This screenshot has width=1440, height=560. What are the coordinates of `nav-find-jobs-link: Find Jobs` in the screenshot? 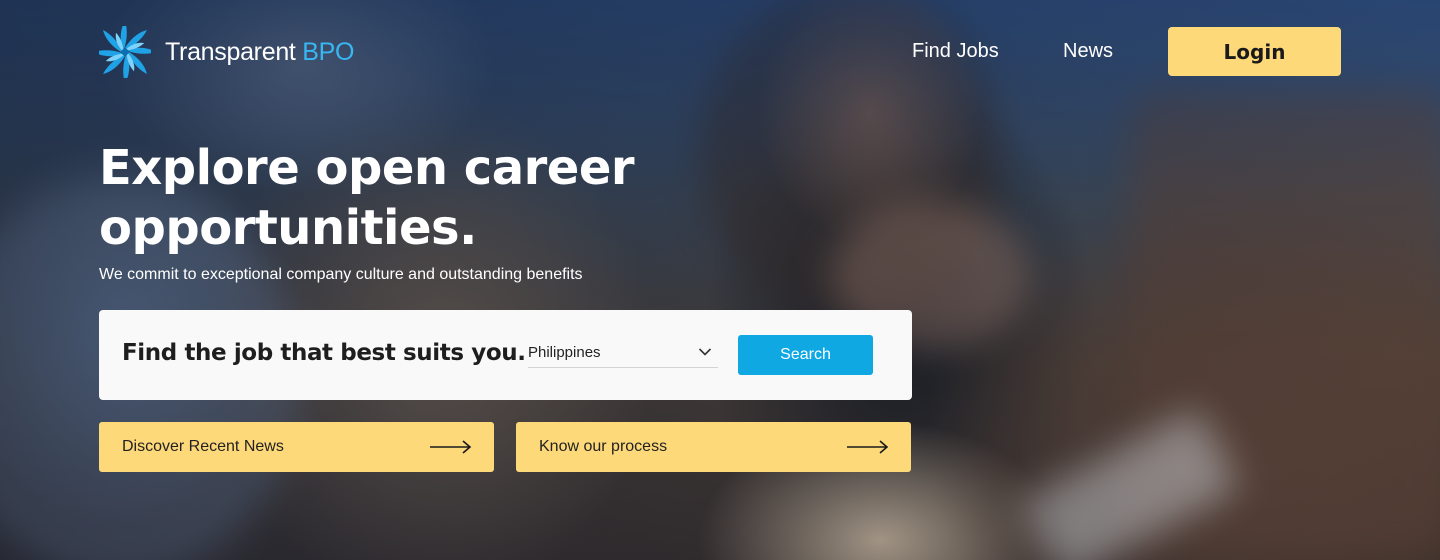 It's located at (955, 51).